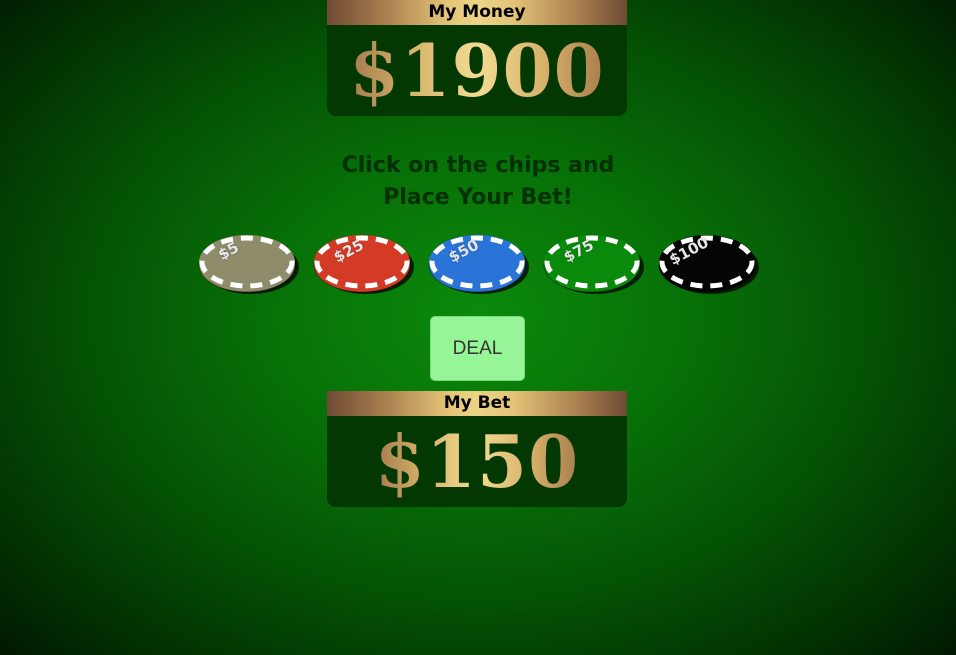  Describe the element at coordinates (478, 165) in the screenshot. I see `instructions-line-1: Click on the chips and` at that location.